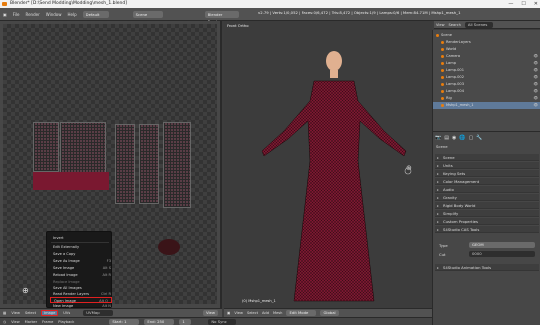 The image size is (540, 325). What do you see at coordinates (440, 25) in the screenshot?
I see `outliner-view-menu: View` at bounding box center [440, 25].